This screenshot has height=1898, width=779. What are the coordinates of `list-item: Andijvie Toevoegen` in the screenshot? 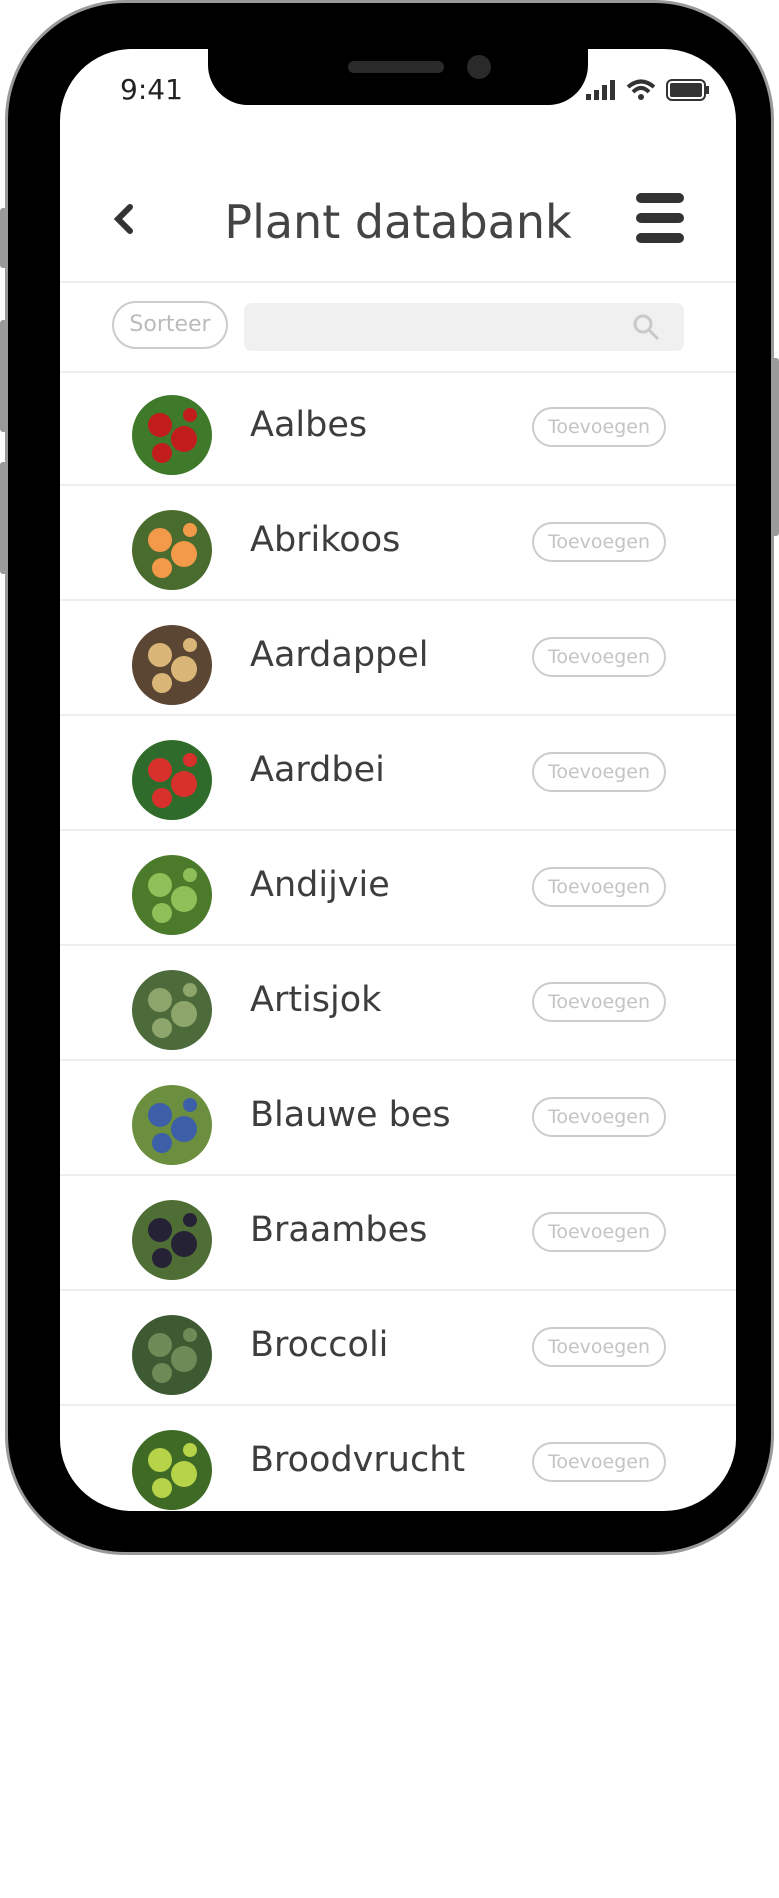 It's located at (398, 888).